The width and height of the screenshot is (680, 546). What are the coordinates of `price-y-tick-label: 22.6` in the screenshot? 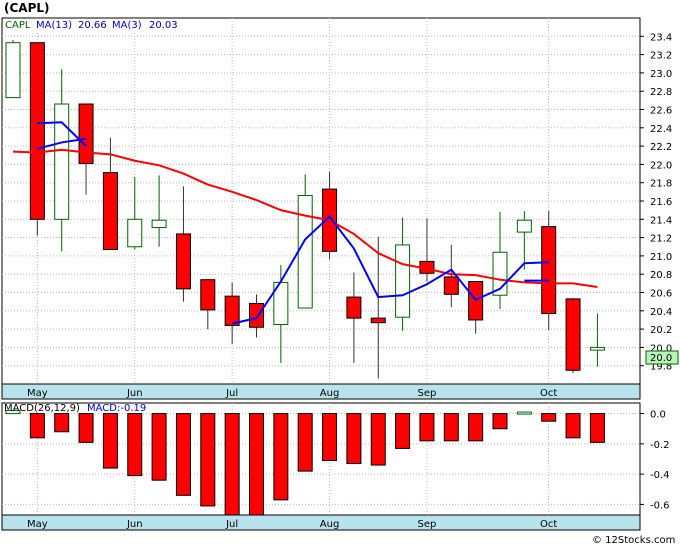 It's located at (661, 111).